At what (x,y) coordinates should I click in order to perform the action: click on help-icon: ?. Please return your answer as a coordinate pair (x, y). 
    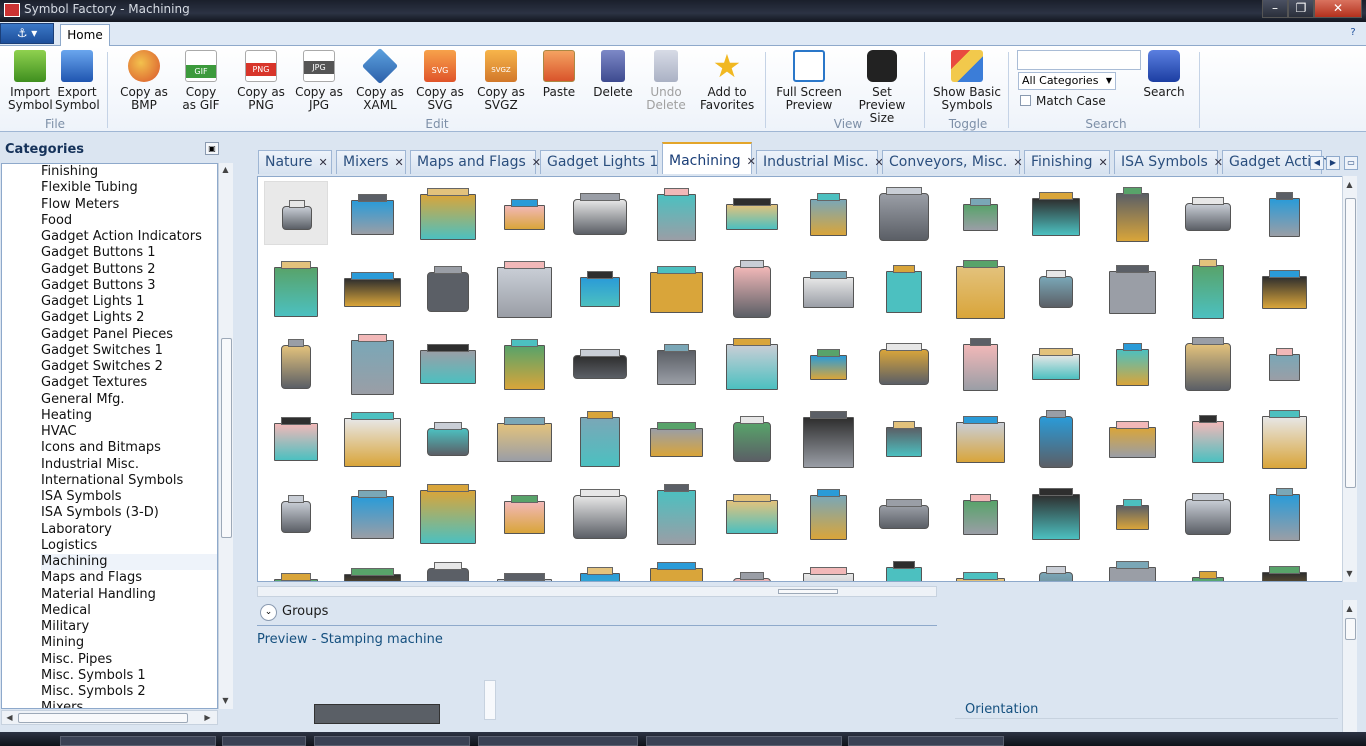
    Looking at the image, I should click on (1353, 33).